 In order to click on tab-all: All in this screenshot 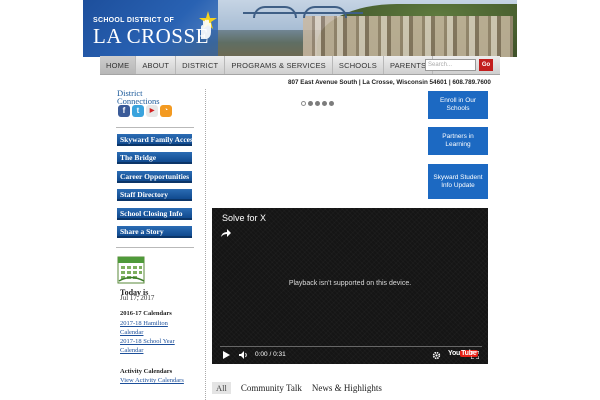, I will do `click(221, 388)`.